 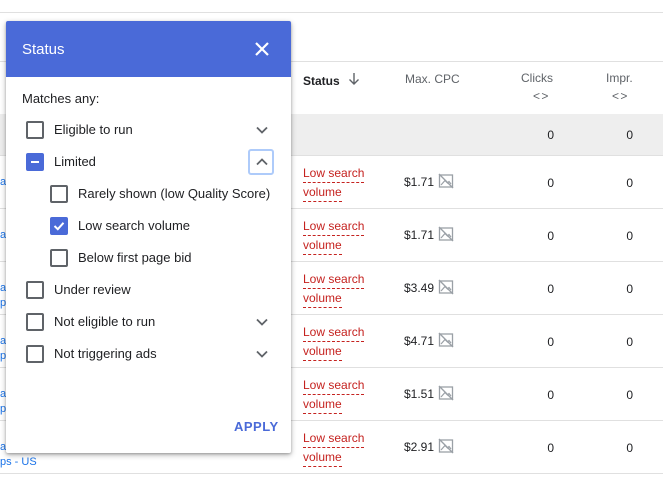 I want to click on total-clicks: 0, so click(x=550, y=135).